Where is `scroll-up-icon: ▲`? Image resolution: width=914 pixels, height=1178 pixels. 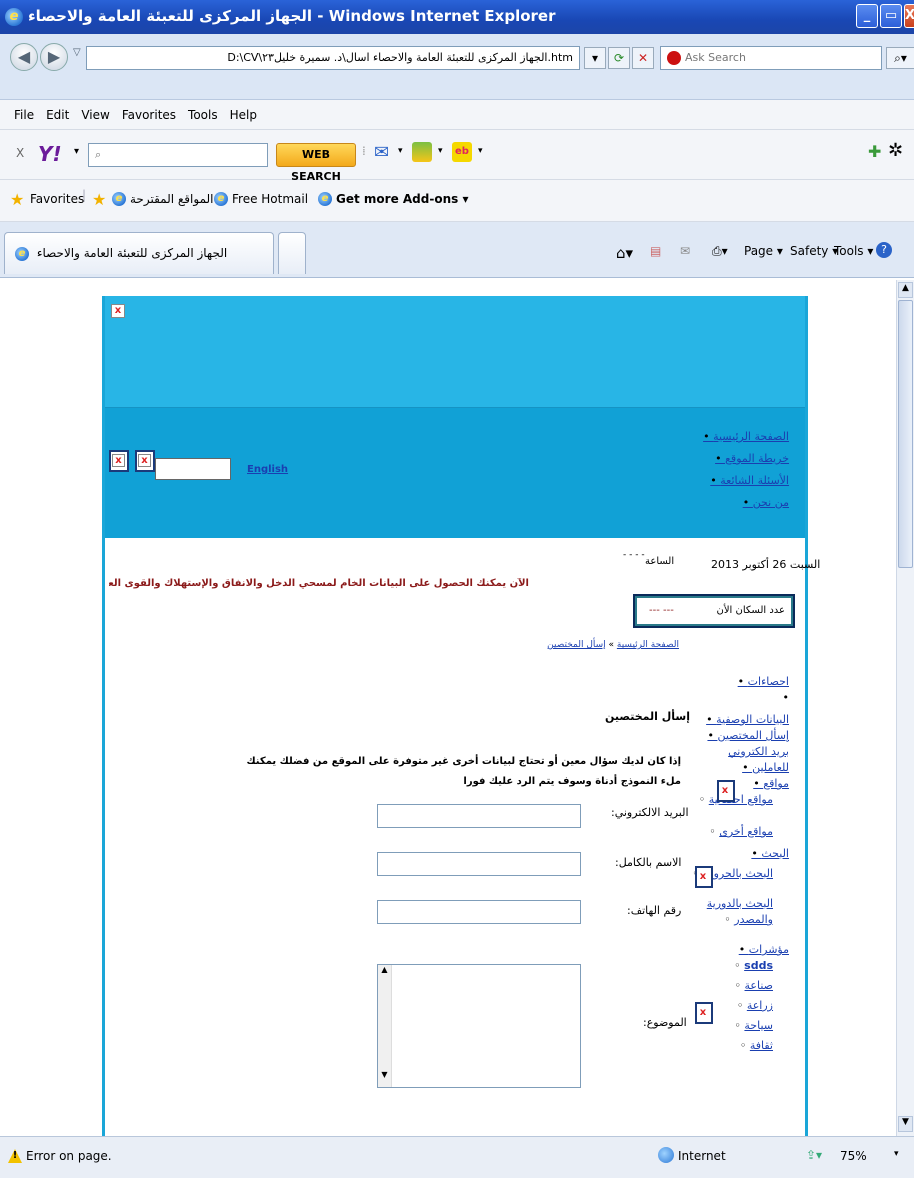 scroll-up-icon: ▲ is located at coordinates (905, 290).